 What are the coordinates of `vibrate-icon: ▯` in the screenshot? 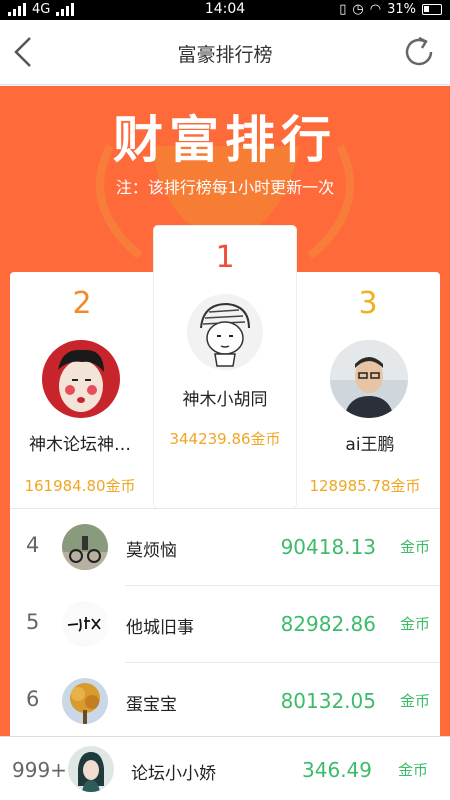 It's located at (343, 9).